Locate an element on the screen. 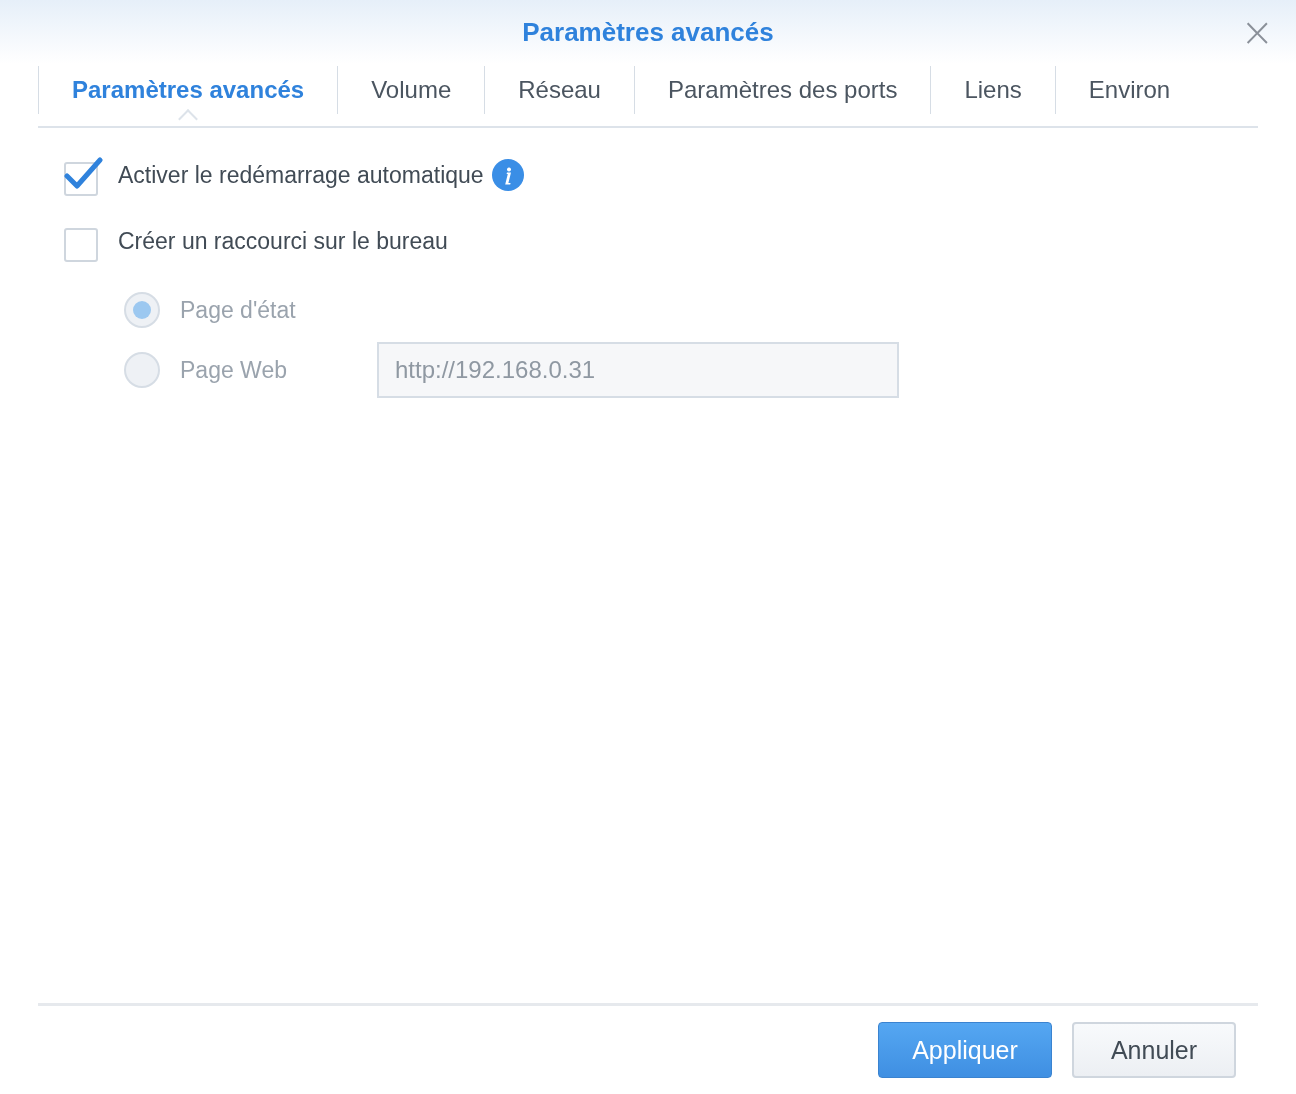  info-icon is located at coordinates (507, 175).